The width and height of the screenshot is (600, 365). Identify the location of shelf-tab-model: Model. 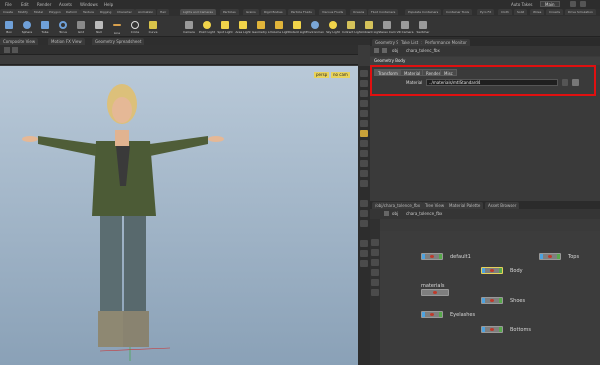
(39, 12).